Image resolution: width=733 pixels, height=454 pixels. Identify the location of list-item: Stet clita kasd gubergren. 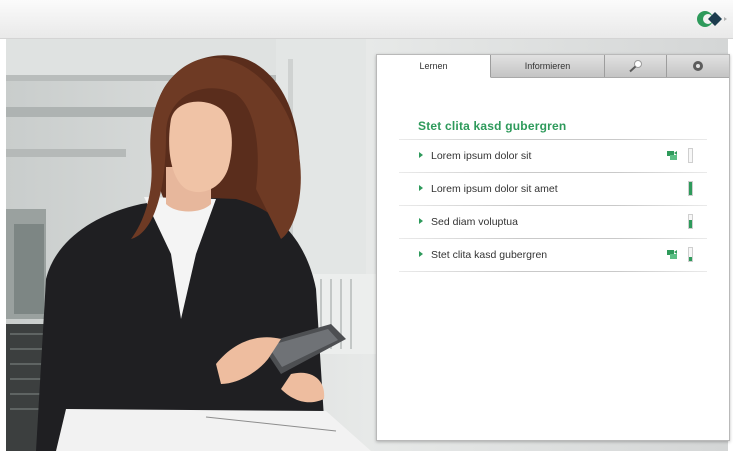
(553, 255).